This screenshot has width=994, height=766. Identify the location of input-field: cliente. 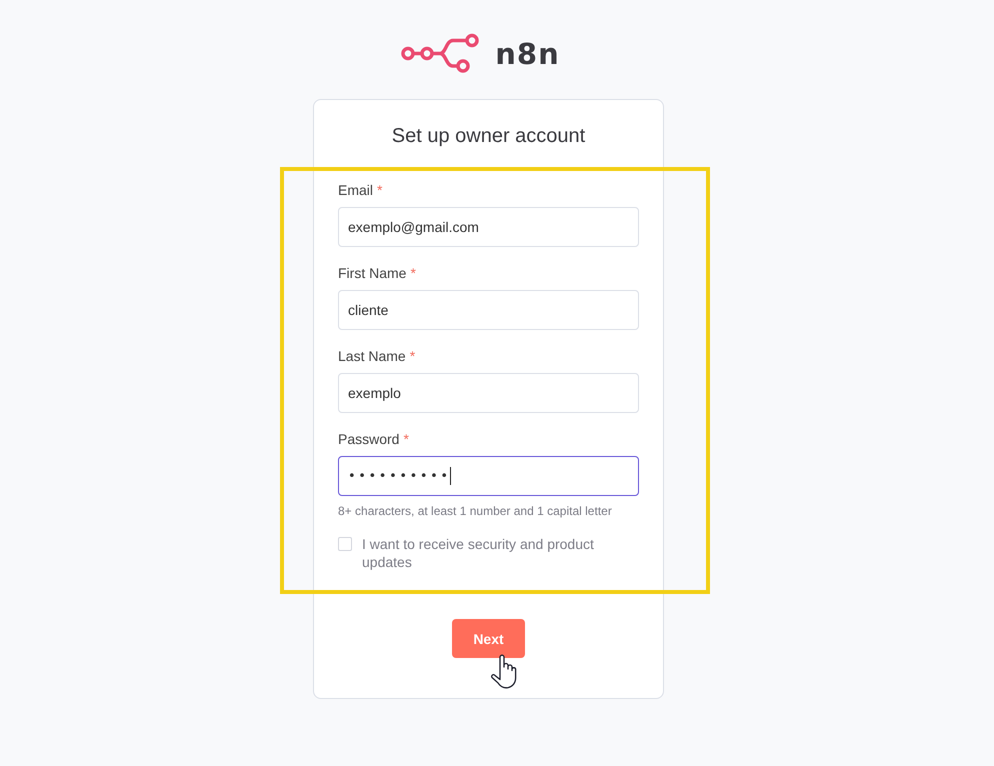
(488, 310).